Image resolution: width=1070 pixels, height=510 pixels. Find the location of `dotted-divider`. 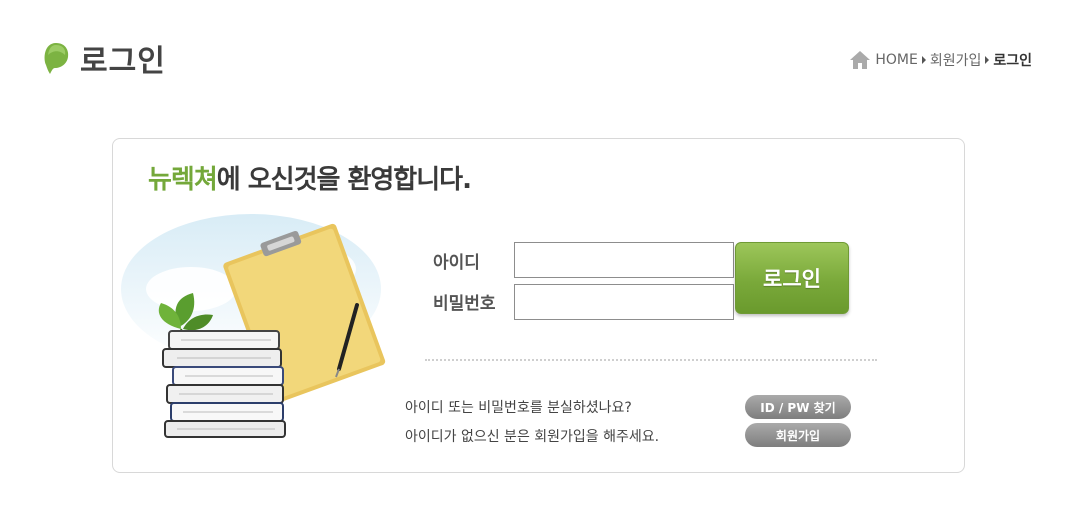

dotted-divider is located at coordinates (651, 360).